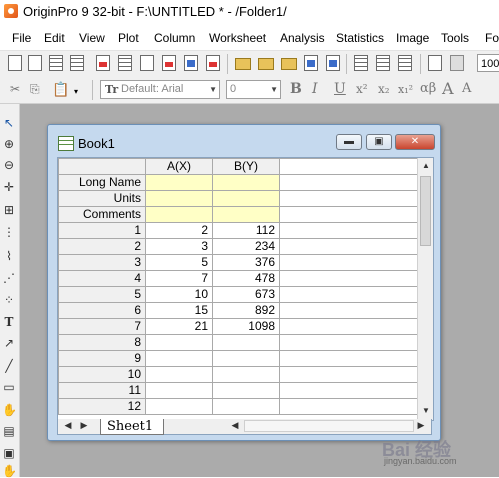 The height and width of the screenshot is (478, 499). Describe the element at coordinates (405, 63) in the screenshot. I see `import-wizard-icon` at that location.